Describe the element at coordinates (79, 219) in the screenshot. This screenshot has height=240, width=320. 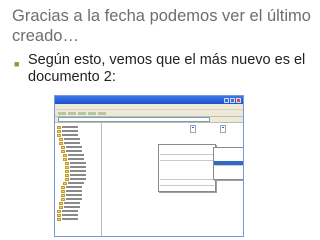
I see `tree-item` at that location.